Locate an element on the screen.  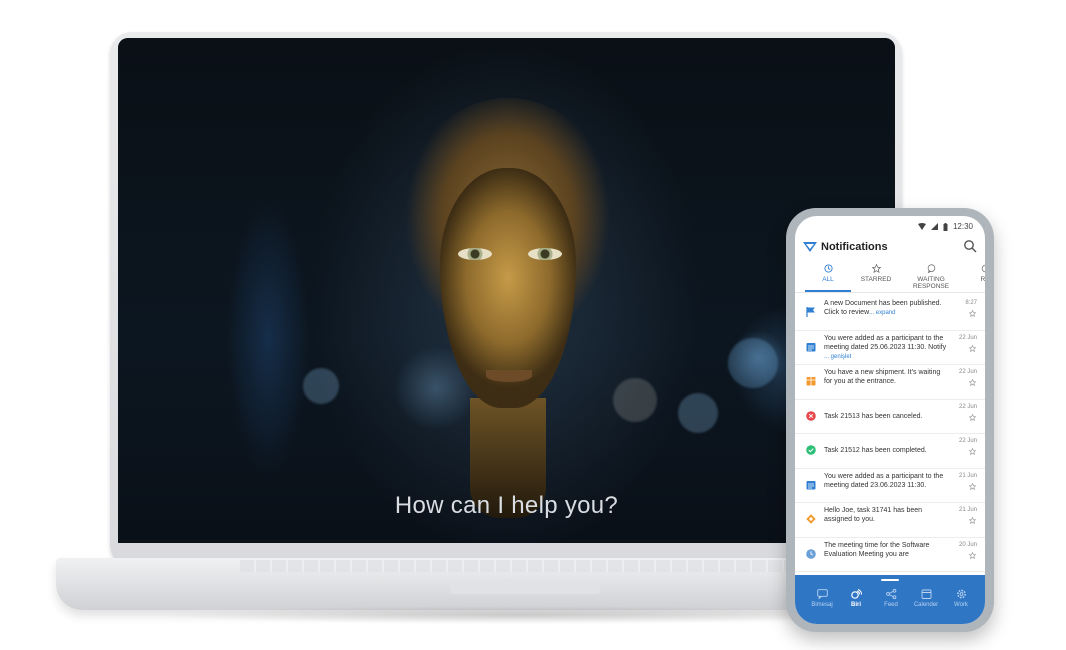
nav-item-calender: Calender is located at coordinates (926, 598).